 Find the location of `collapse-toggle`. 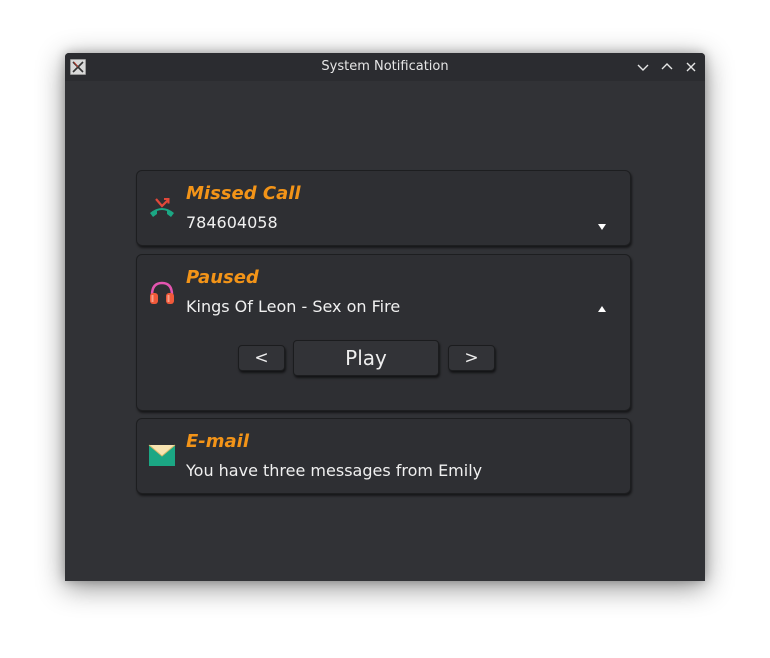

collapse-toggle is located at coordinates (602, 306).